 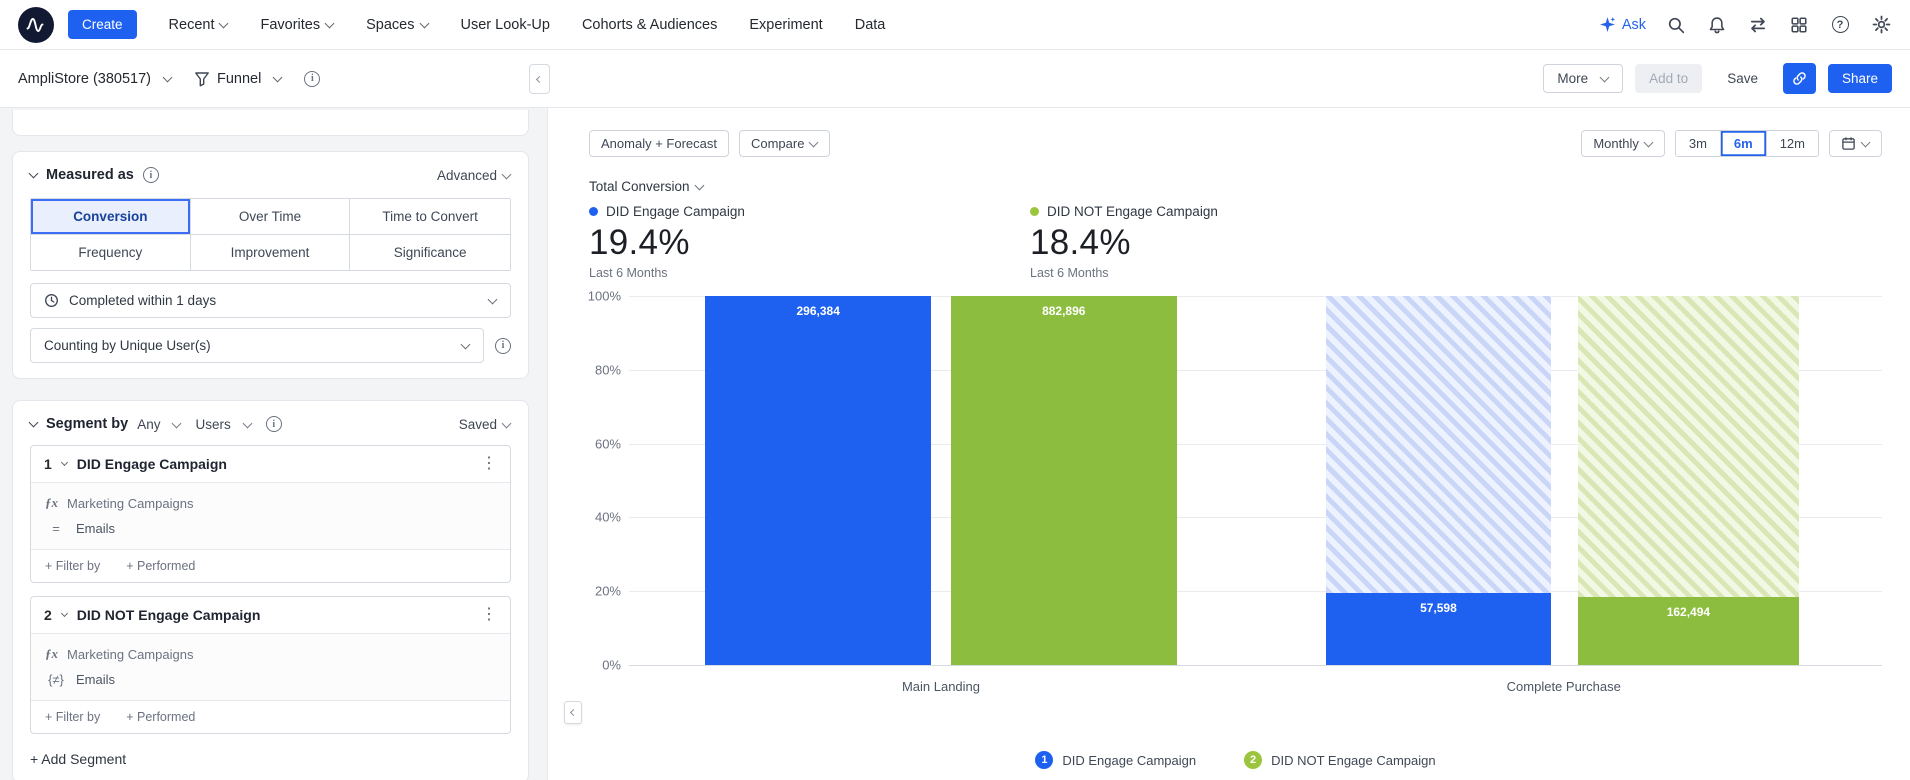 I want to click on range-3m: 3m, so click(x=1698, y=143).